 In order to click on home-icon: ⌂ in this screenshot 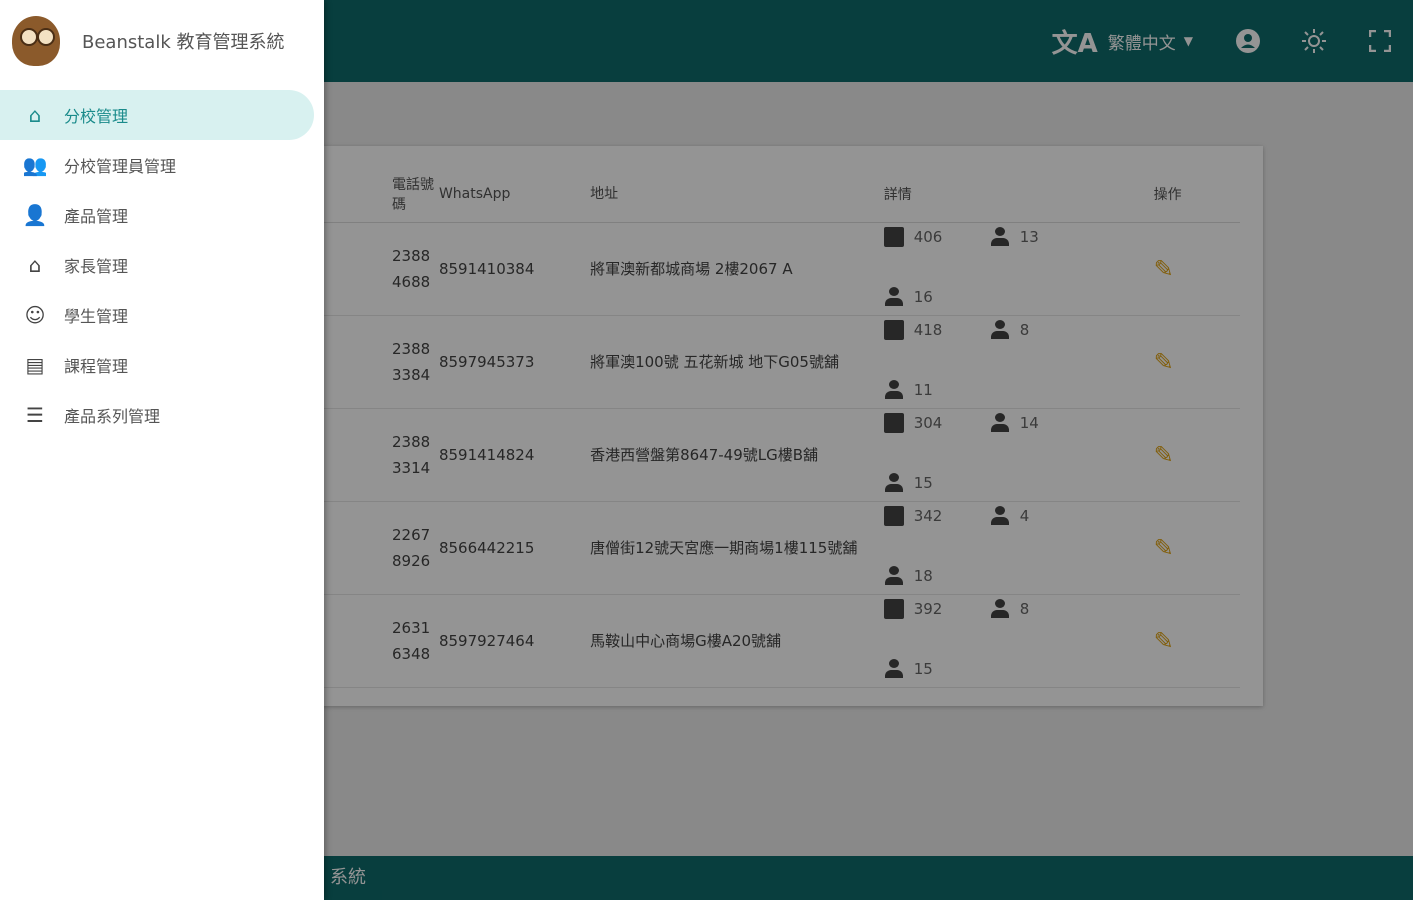, I will do `click(35, 265)`.